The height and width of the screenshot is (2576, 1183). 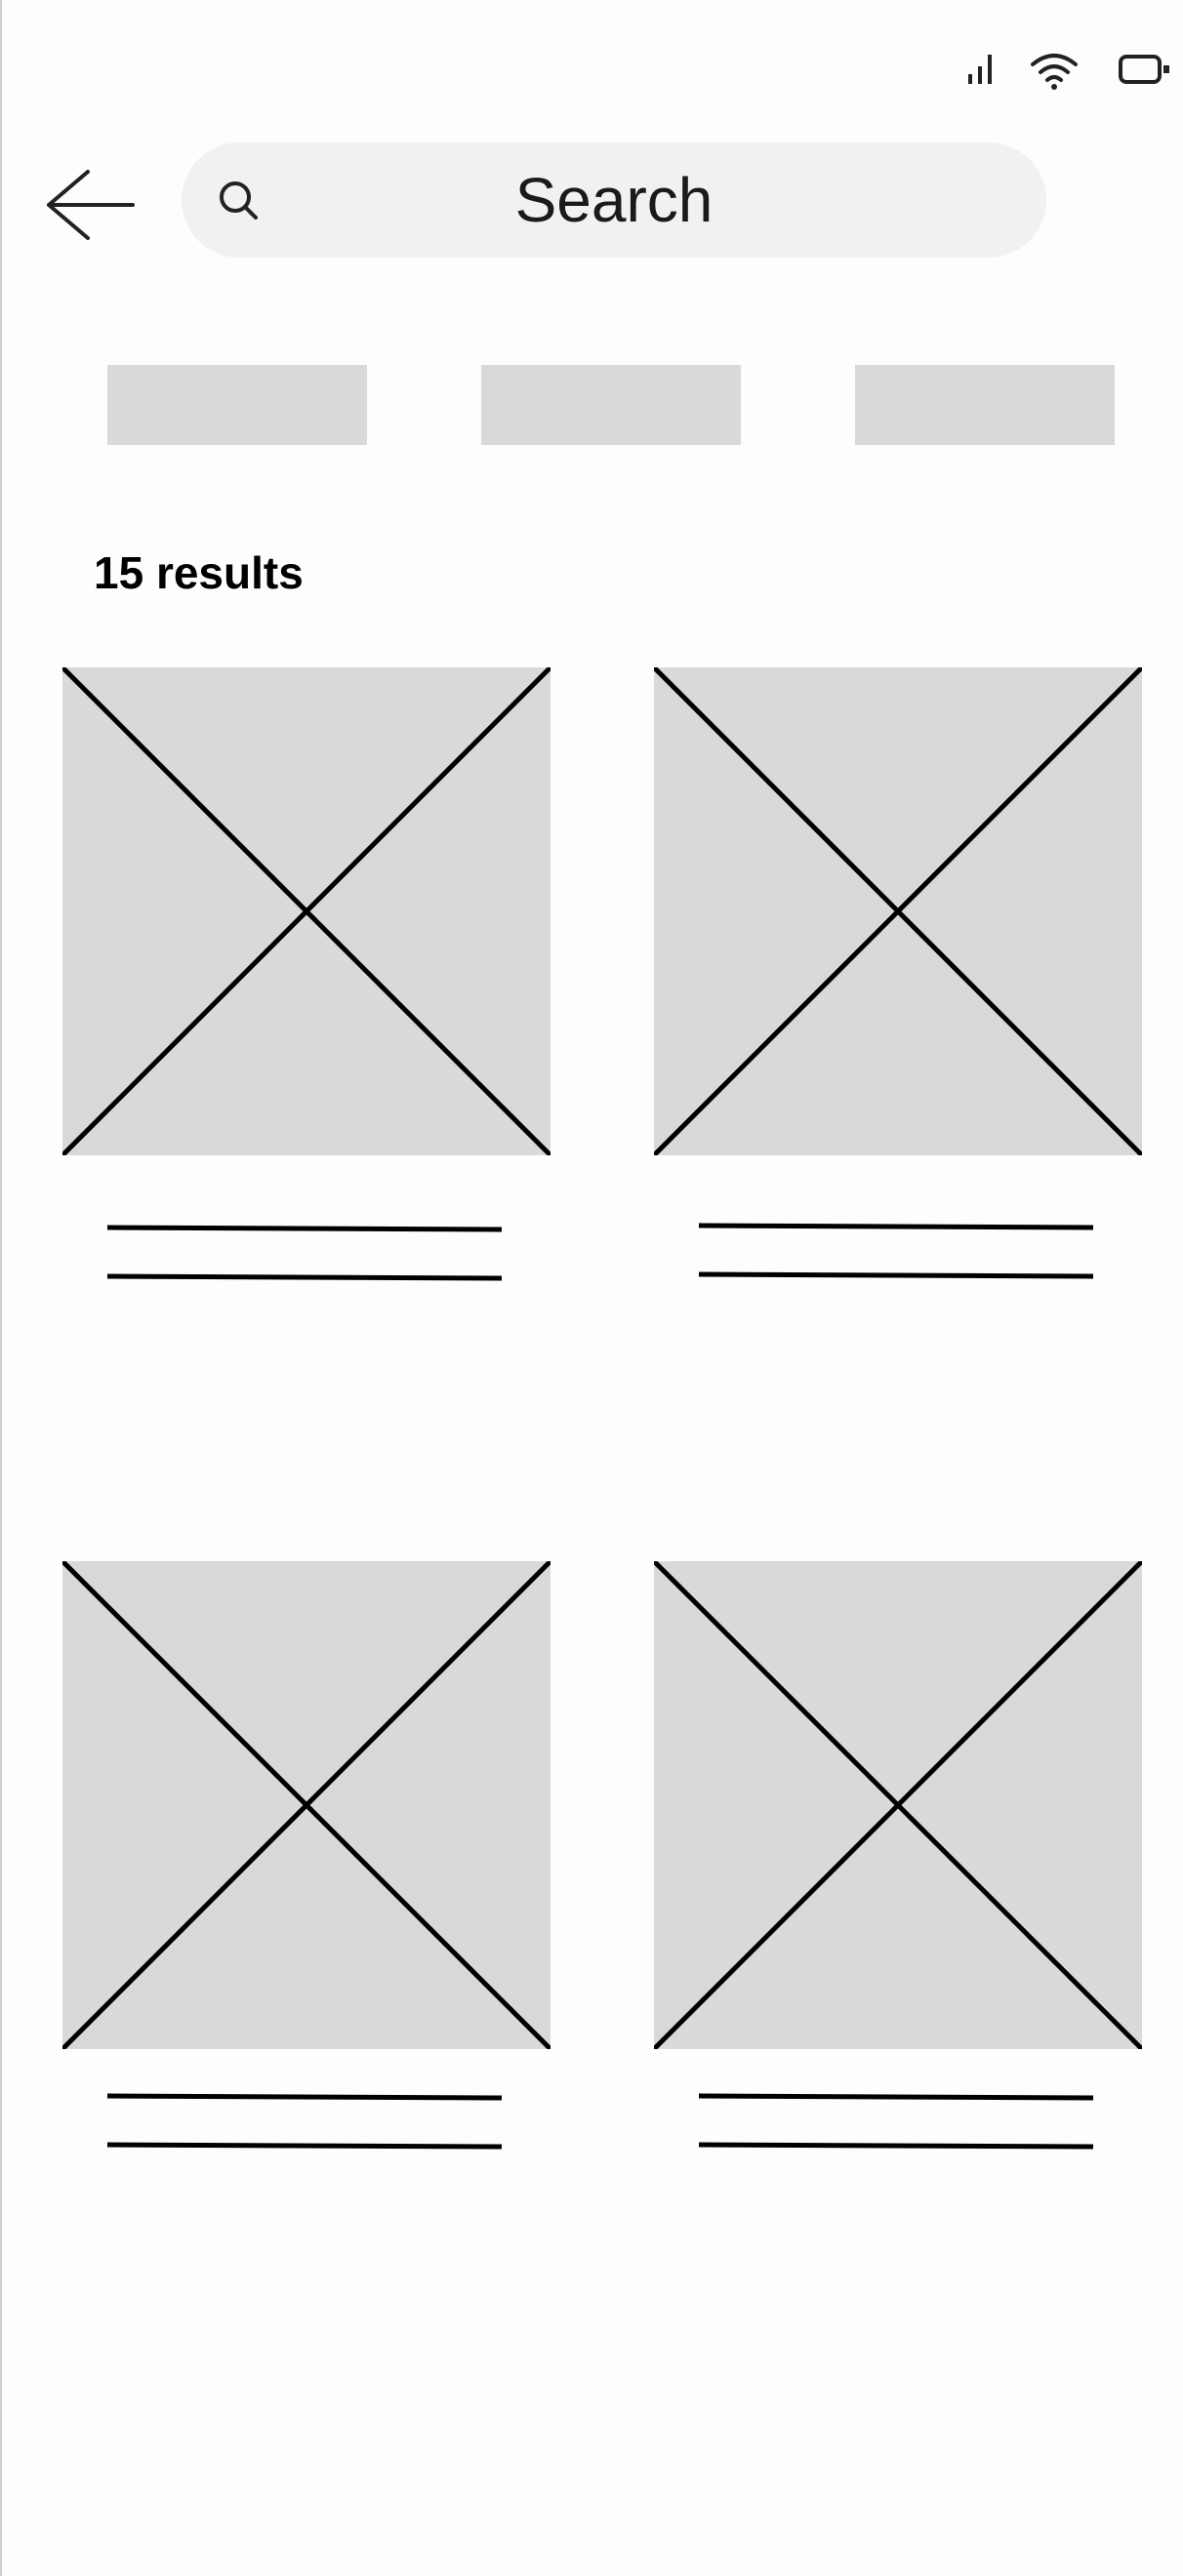 What do you see at coordinates (1, 1288) in the screenshot?
I see `frame-edge` at bounding box center [1, 1288].